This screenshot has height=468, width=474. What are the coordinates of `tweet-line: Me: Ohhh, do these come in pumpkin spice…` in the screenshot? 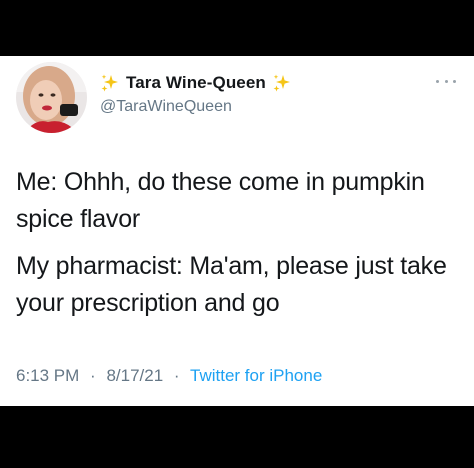 It's located at (220, 200).